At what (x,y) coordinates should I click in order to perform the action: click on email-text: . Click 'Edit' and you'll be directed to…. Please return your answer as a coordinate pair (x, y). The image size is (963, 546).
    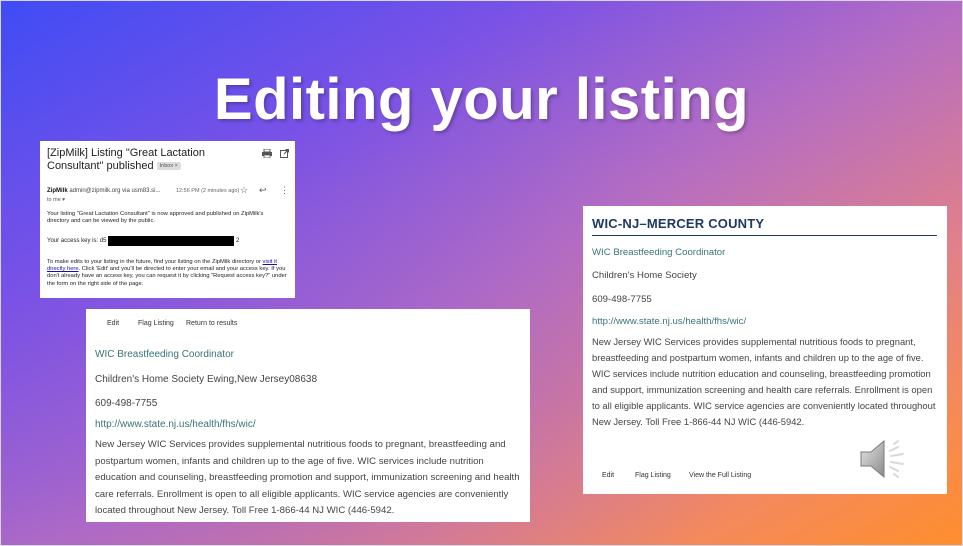
    Looking at the image, I should click on (167, 276).